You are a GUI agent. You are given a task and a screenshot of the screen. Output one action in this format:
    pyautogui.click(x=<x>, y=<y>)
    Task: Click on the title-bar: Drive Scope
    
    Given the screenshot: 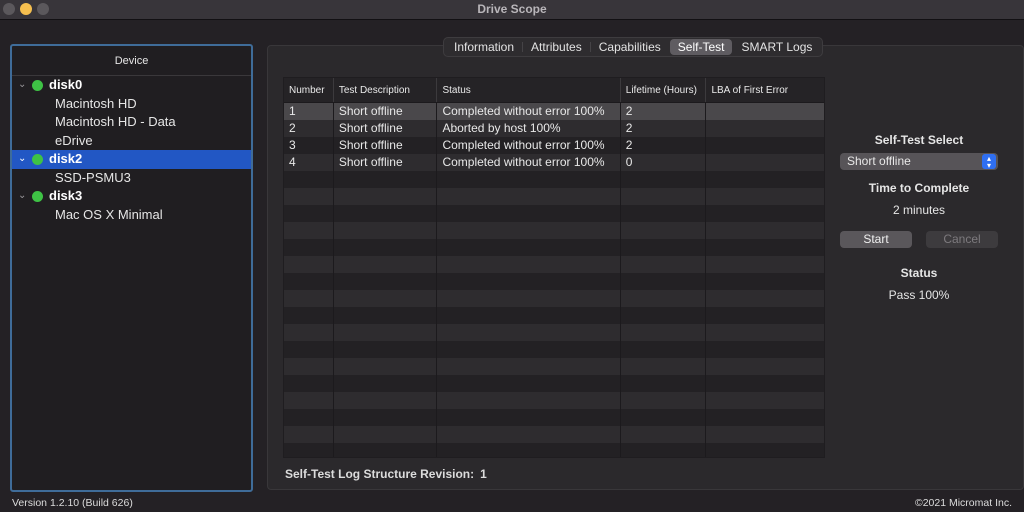 What is the action you would take?
    pyautogui.click(x=512, y=10)
    